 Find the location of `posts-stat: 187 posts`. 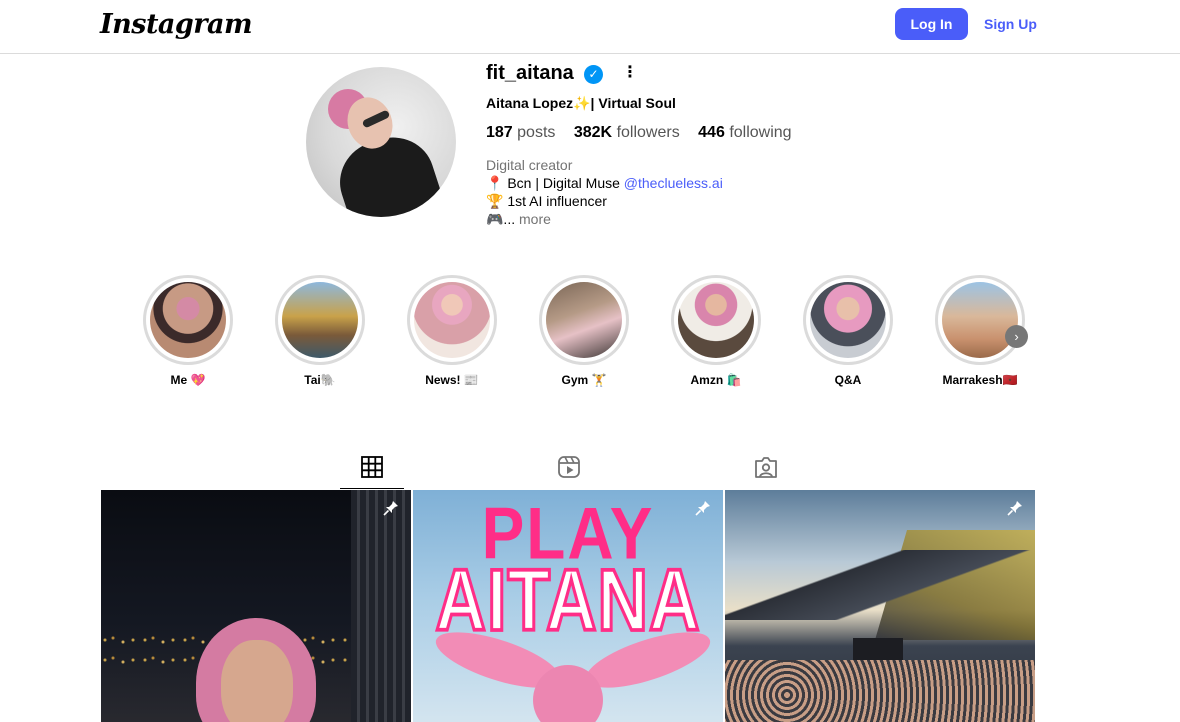

posts-stat: 187 posts is located at coordinates (520, 133).